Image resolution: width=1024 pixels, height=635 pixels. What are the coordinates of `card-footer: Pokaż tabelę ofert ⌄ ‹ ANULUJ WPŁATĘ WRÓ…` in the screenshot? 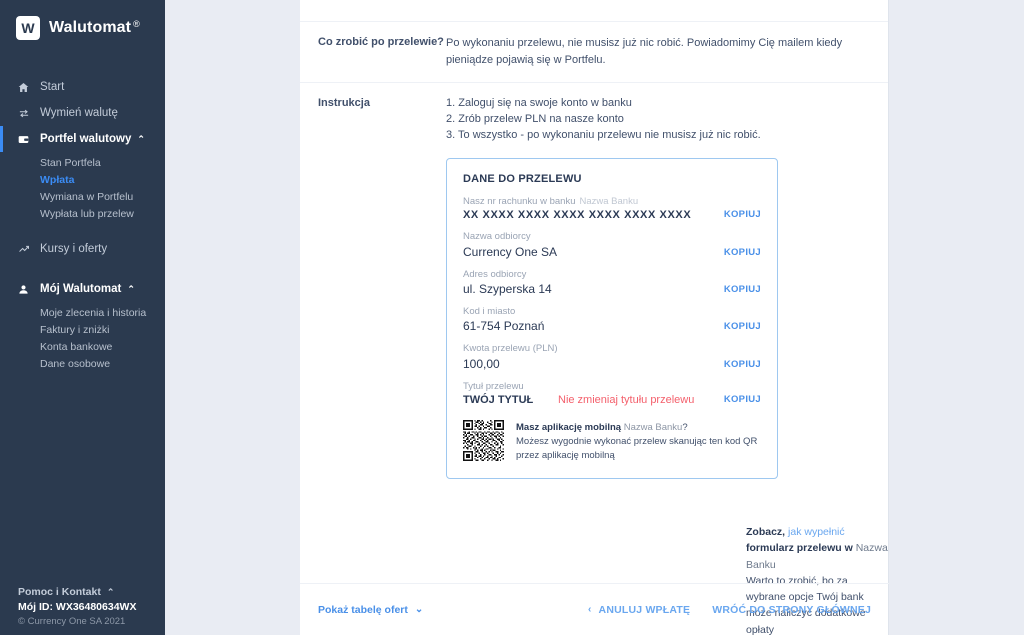 It's located at (594, 609).